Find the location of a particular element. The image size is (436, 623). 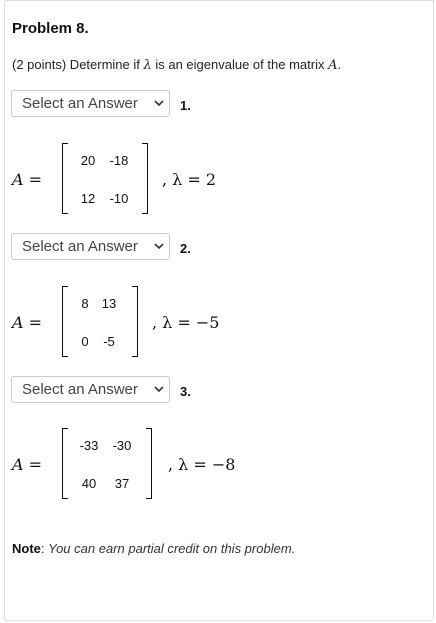

matrix-3-cell-r1c2: -30 is located at coordinates (122, 445).